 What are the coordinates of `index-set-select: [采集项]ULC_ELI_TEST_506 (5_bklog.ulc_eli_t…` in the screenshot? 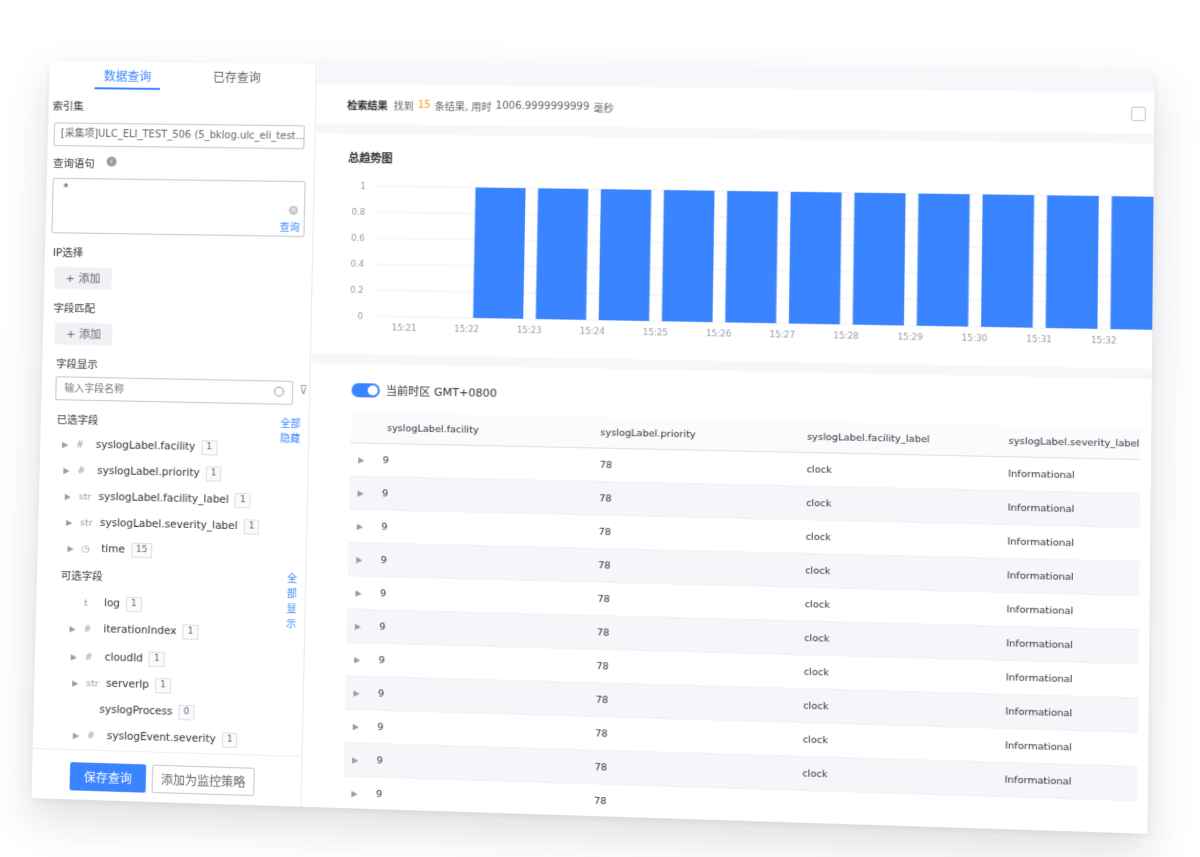 It's located at (179, 136).